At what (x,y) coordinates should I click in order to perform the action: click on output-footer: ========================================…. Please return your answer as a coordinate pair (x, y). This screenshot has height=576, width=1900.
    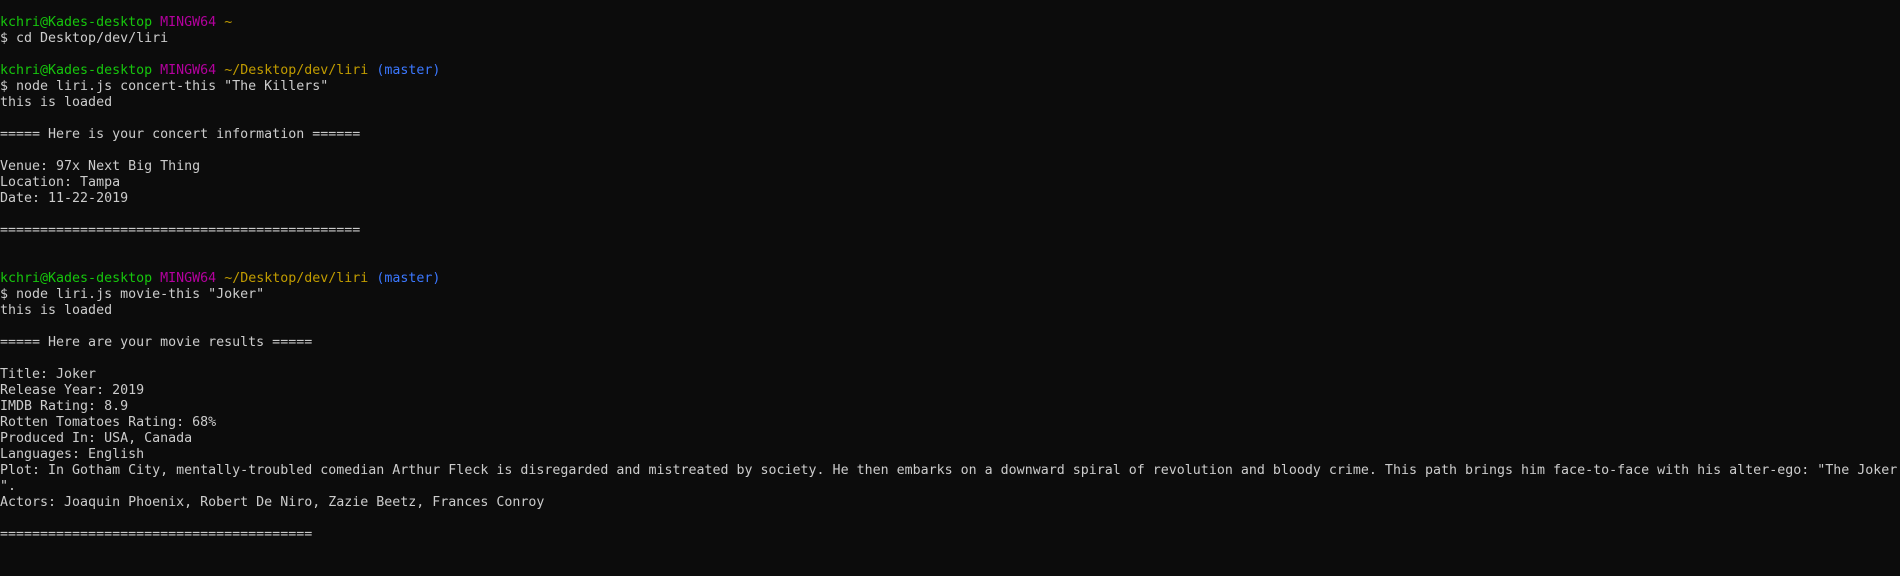
    Looking at the image, I should click on (180, 230).